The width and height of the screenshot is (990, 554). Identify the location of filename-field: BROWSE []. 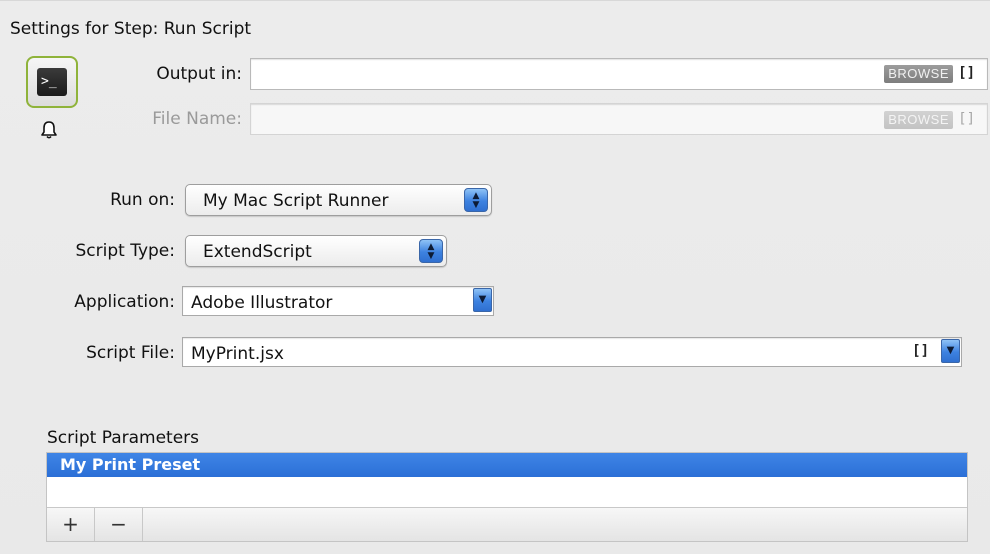
(619, 119).